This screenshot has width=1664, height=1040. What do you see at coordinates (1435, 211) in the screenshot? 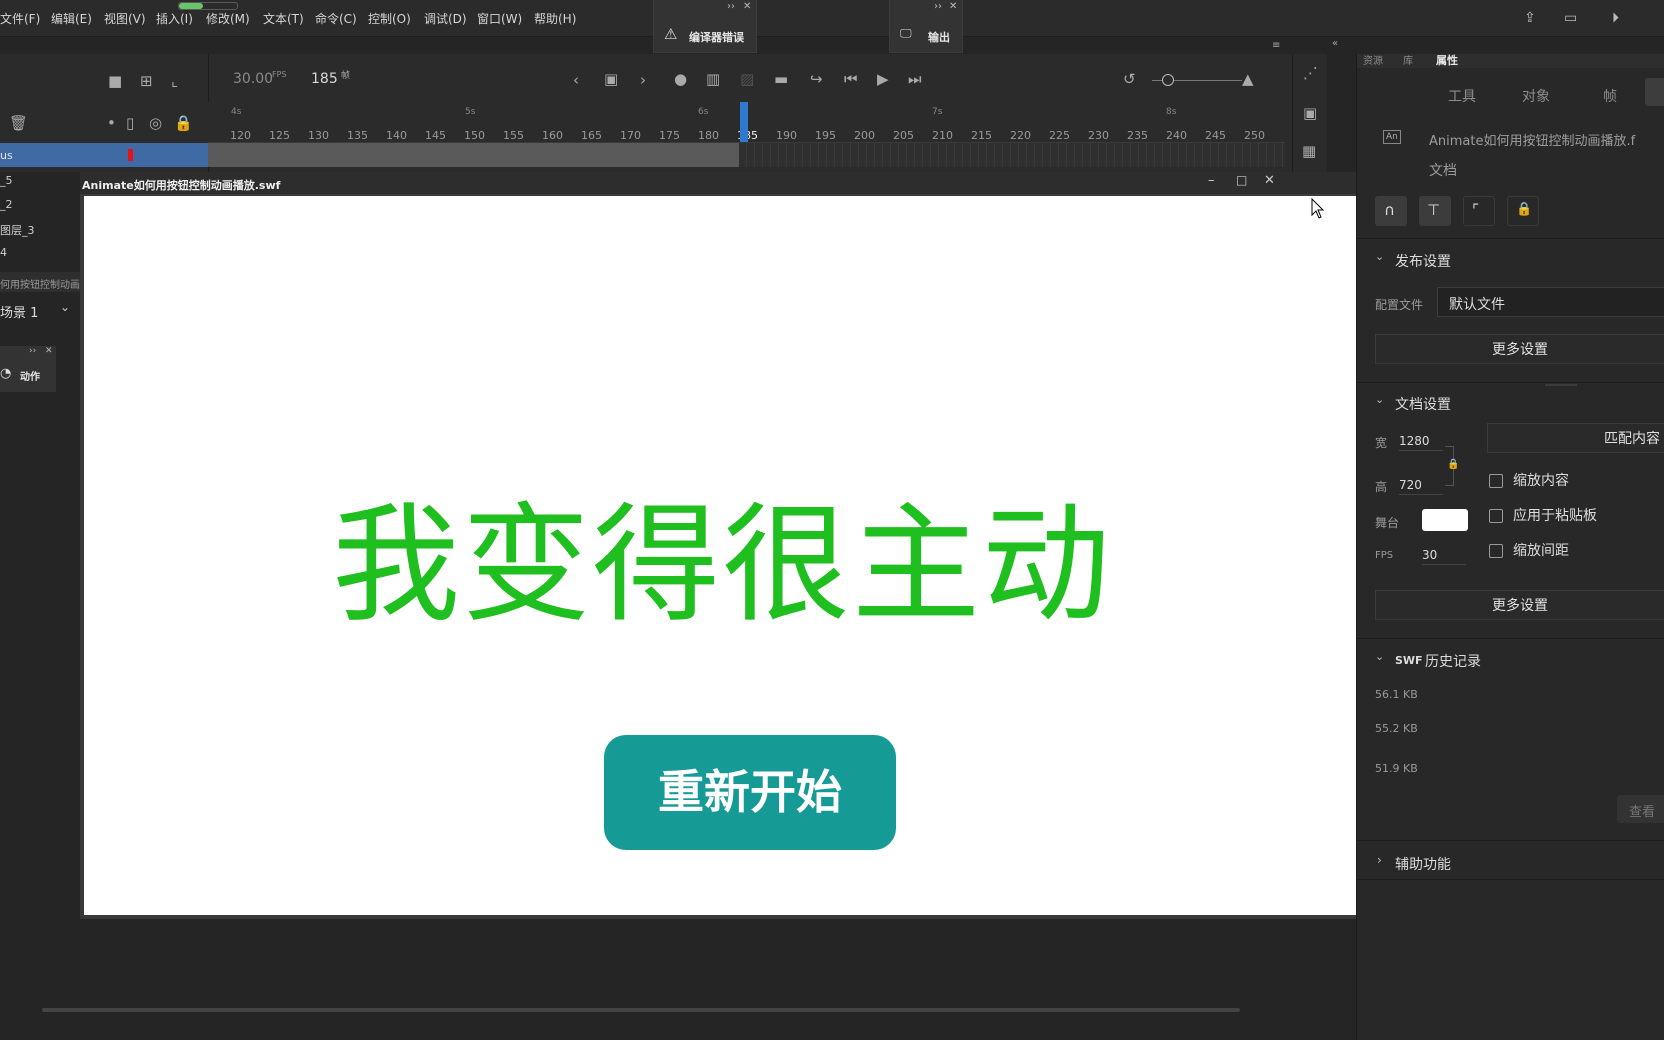
I see `guides-toggle: ⊤` at bounding box center [1435, 211].